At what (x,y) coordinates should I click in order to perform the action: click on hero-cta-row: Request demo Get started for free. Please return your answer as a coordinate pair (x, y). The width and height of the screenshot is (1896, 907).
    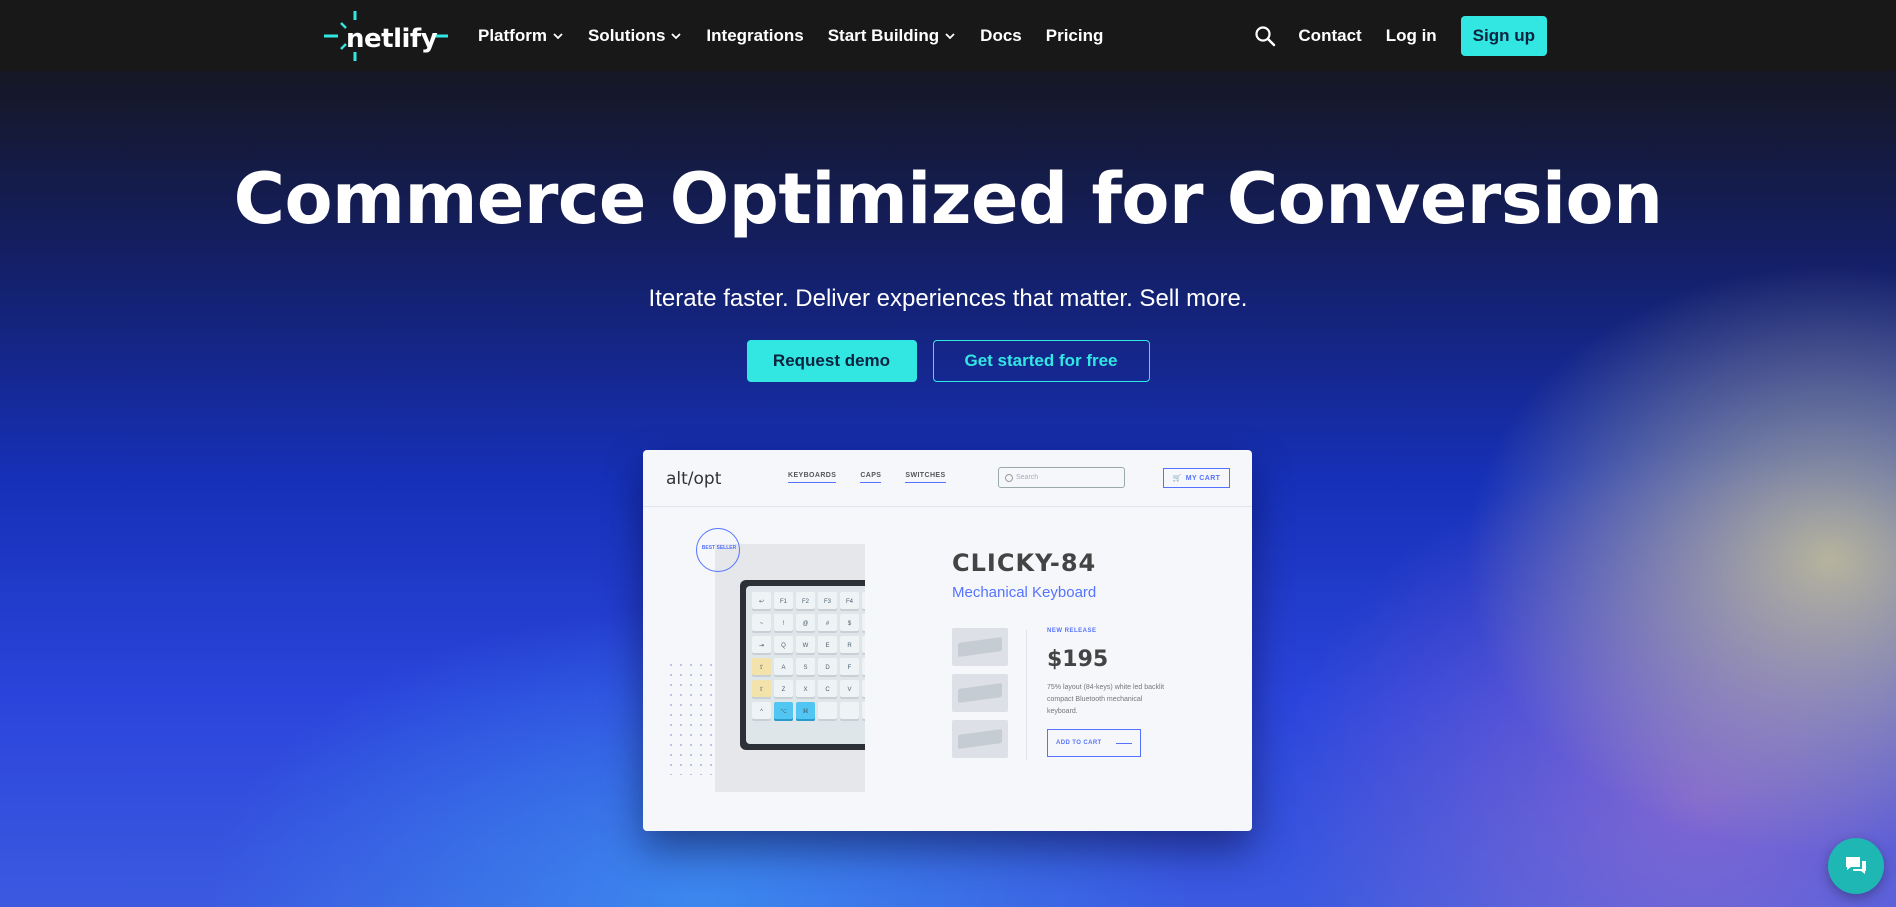
    Looking at the image, I should click on (948, 361).